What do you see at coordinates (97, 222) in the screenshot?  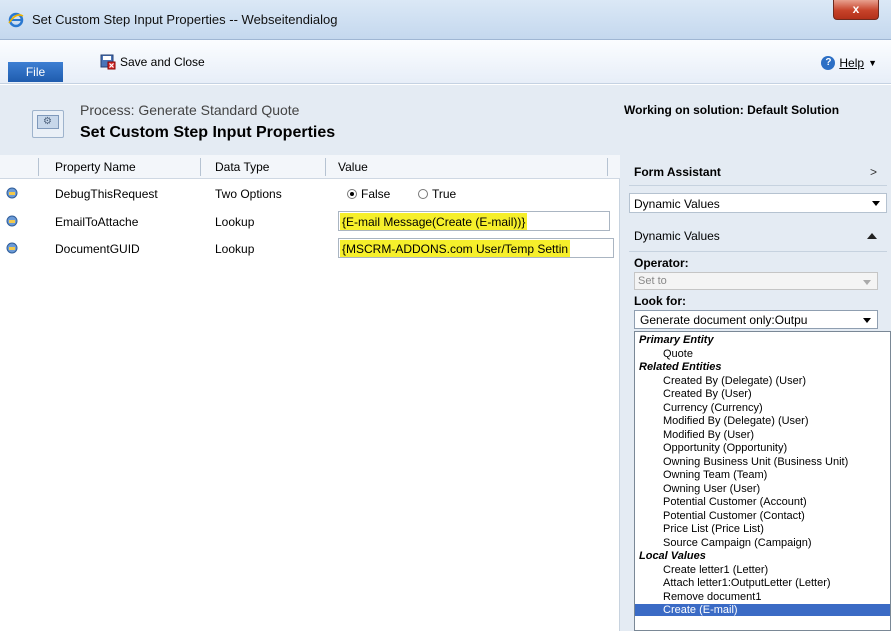 I see `property-name: EmailToAttache` at bounding box center [97, 222].